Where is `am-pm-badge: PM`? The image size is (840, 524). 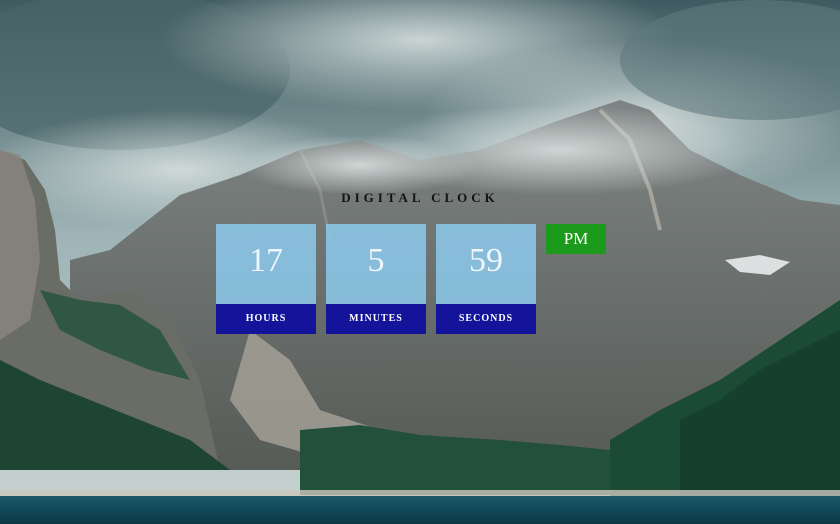 am-pm-badge: PM is located at coordinates (576, 239).